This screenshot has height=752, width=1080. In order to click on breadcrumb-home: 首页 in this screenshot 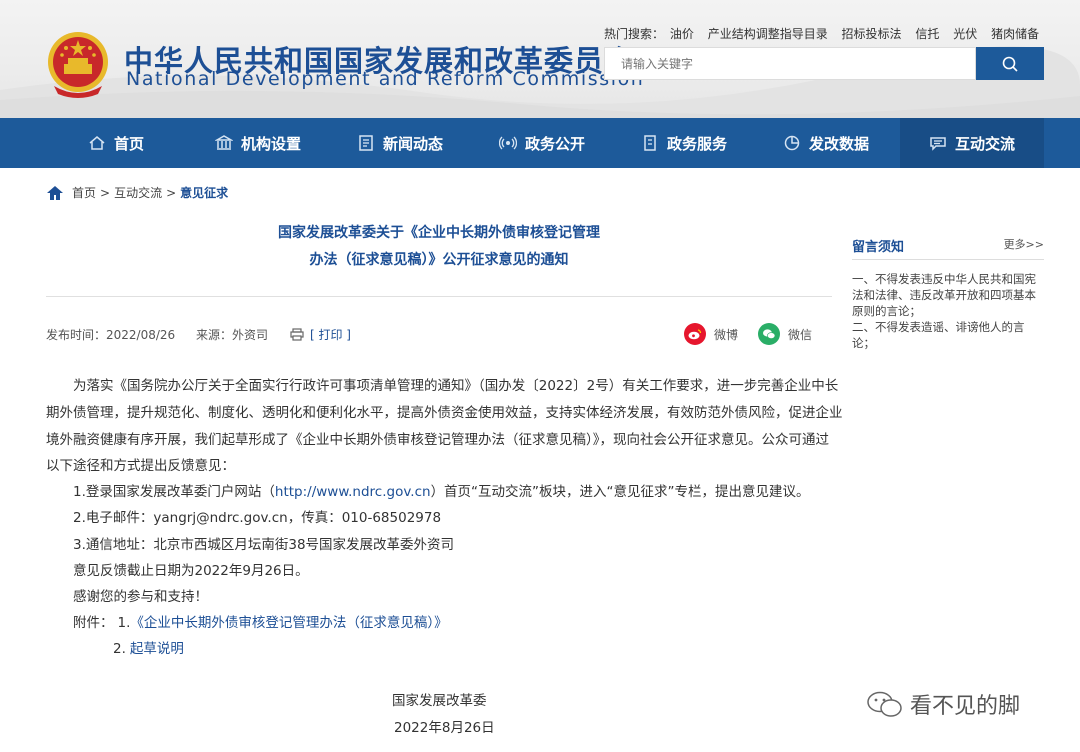, I will do `click(84, 192)`.